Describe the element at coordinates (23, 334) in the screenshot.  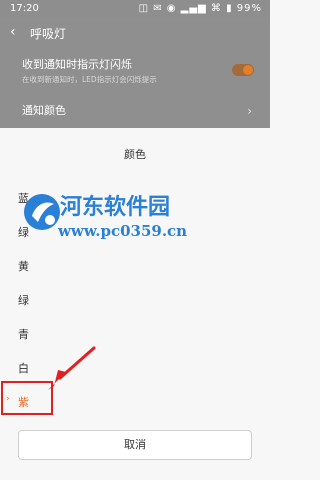
I see `color-item-label: 青` at that location.